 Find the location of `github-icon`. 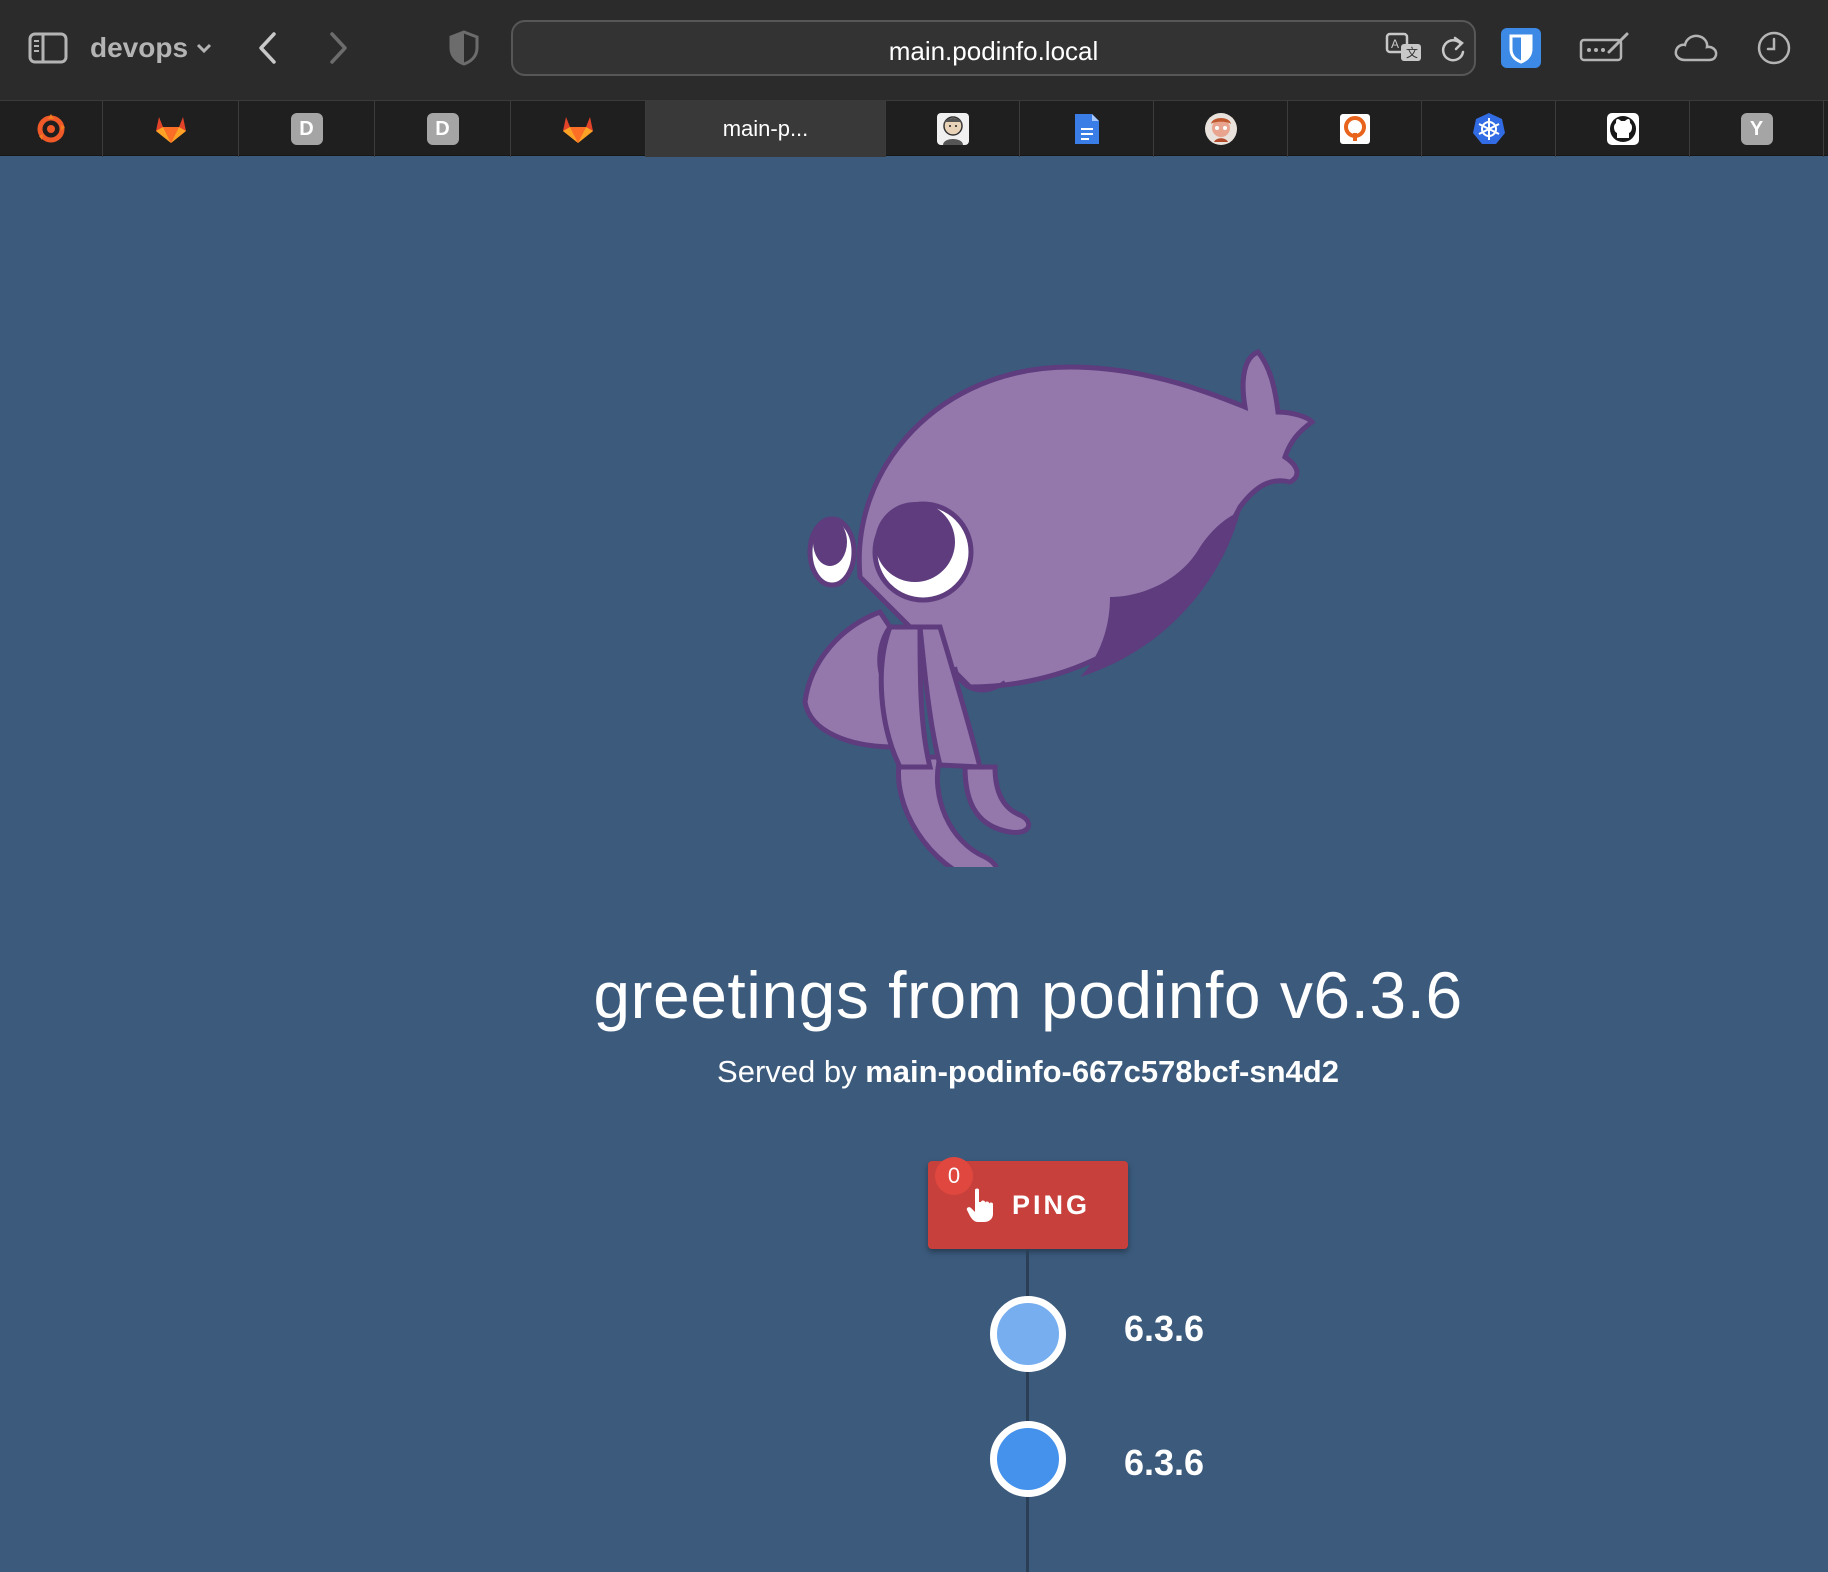

github-icon is located at coordinates (1622, 129).